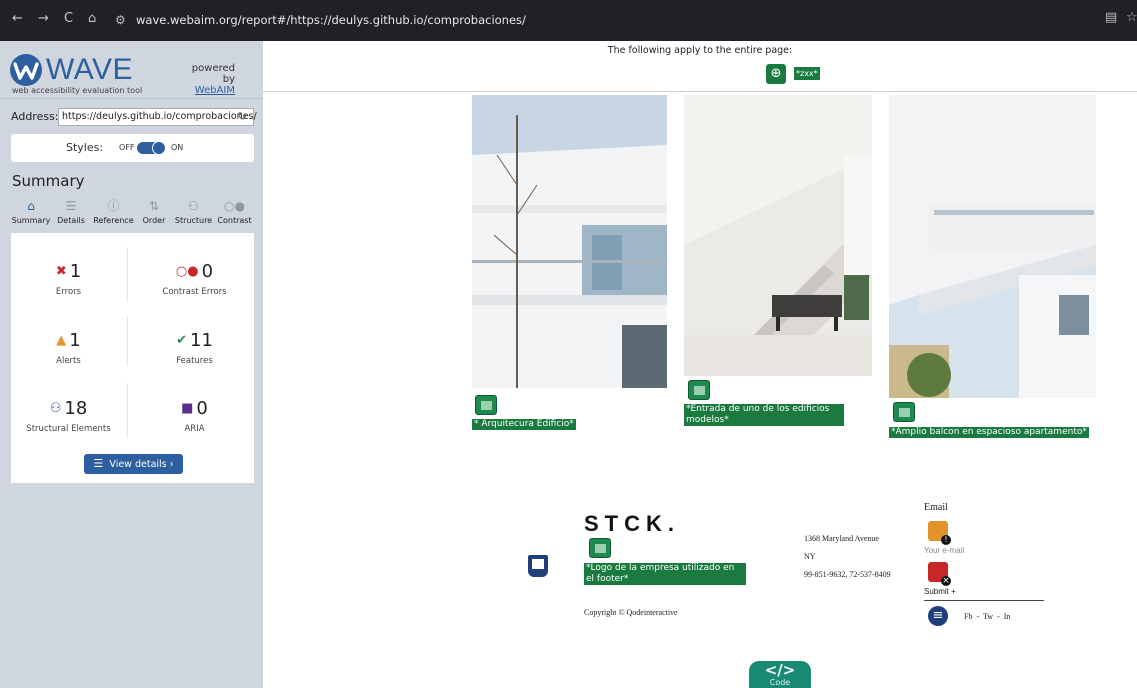  I want to click on address-line: 1368 Maryland Avenue, so click(841, 538).